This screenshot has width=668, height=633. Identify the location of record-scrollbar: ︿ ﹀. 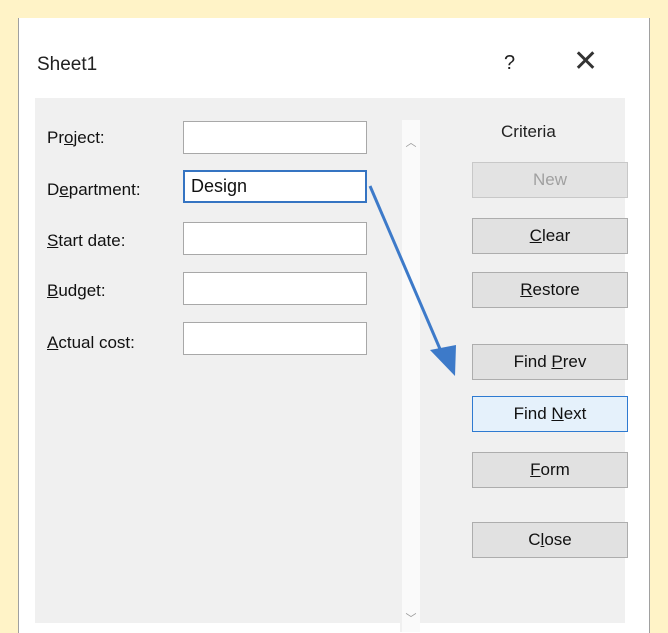
(410, 376).